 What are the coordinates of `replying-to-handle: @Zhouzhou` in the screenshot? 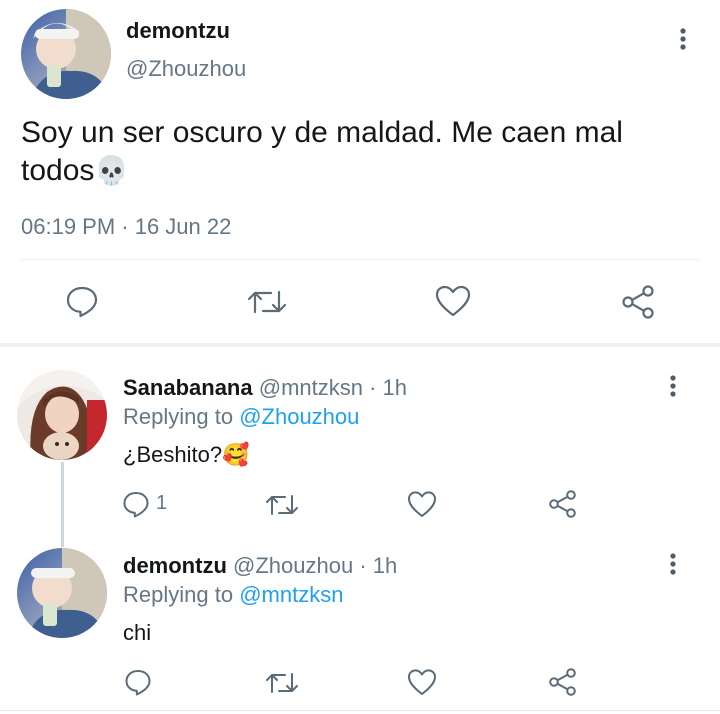 It's located at (299, 416).